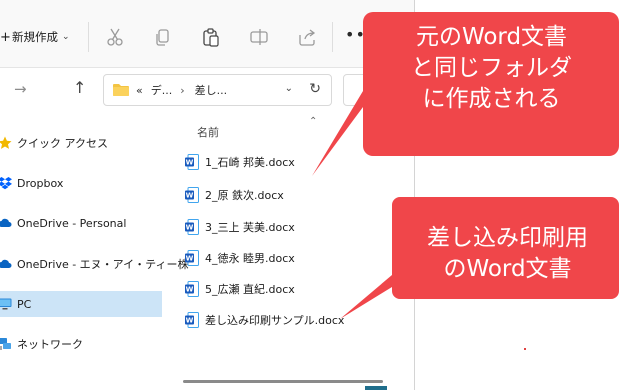 The width and height of the screenshot is (621, 390). I want to click on star-icon, so click(6, 142).